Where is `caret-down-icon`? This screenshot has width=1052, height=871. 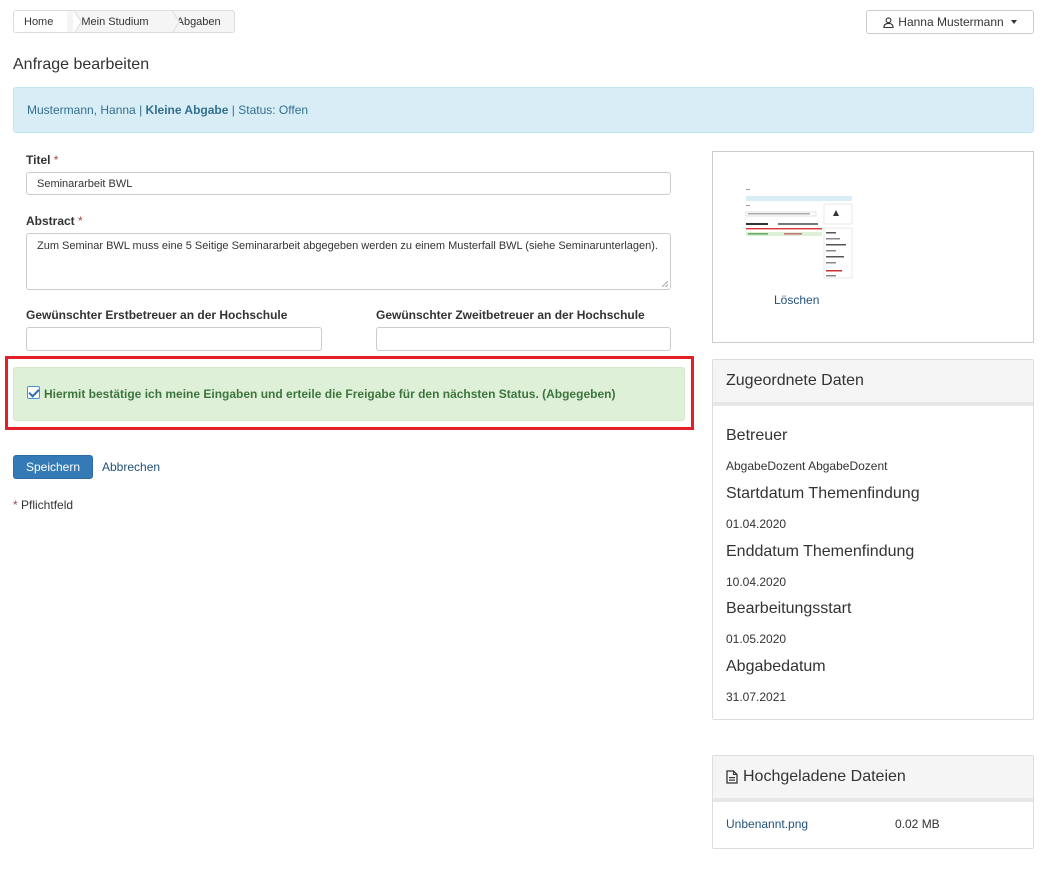 caret-down-icon is located at coordinates (1013, 22).